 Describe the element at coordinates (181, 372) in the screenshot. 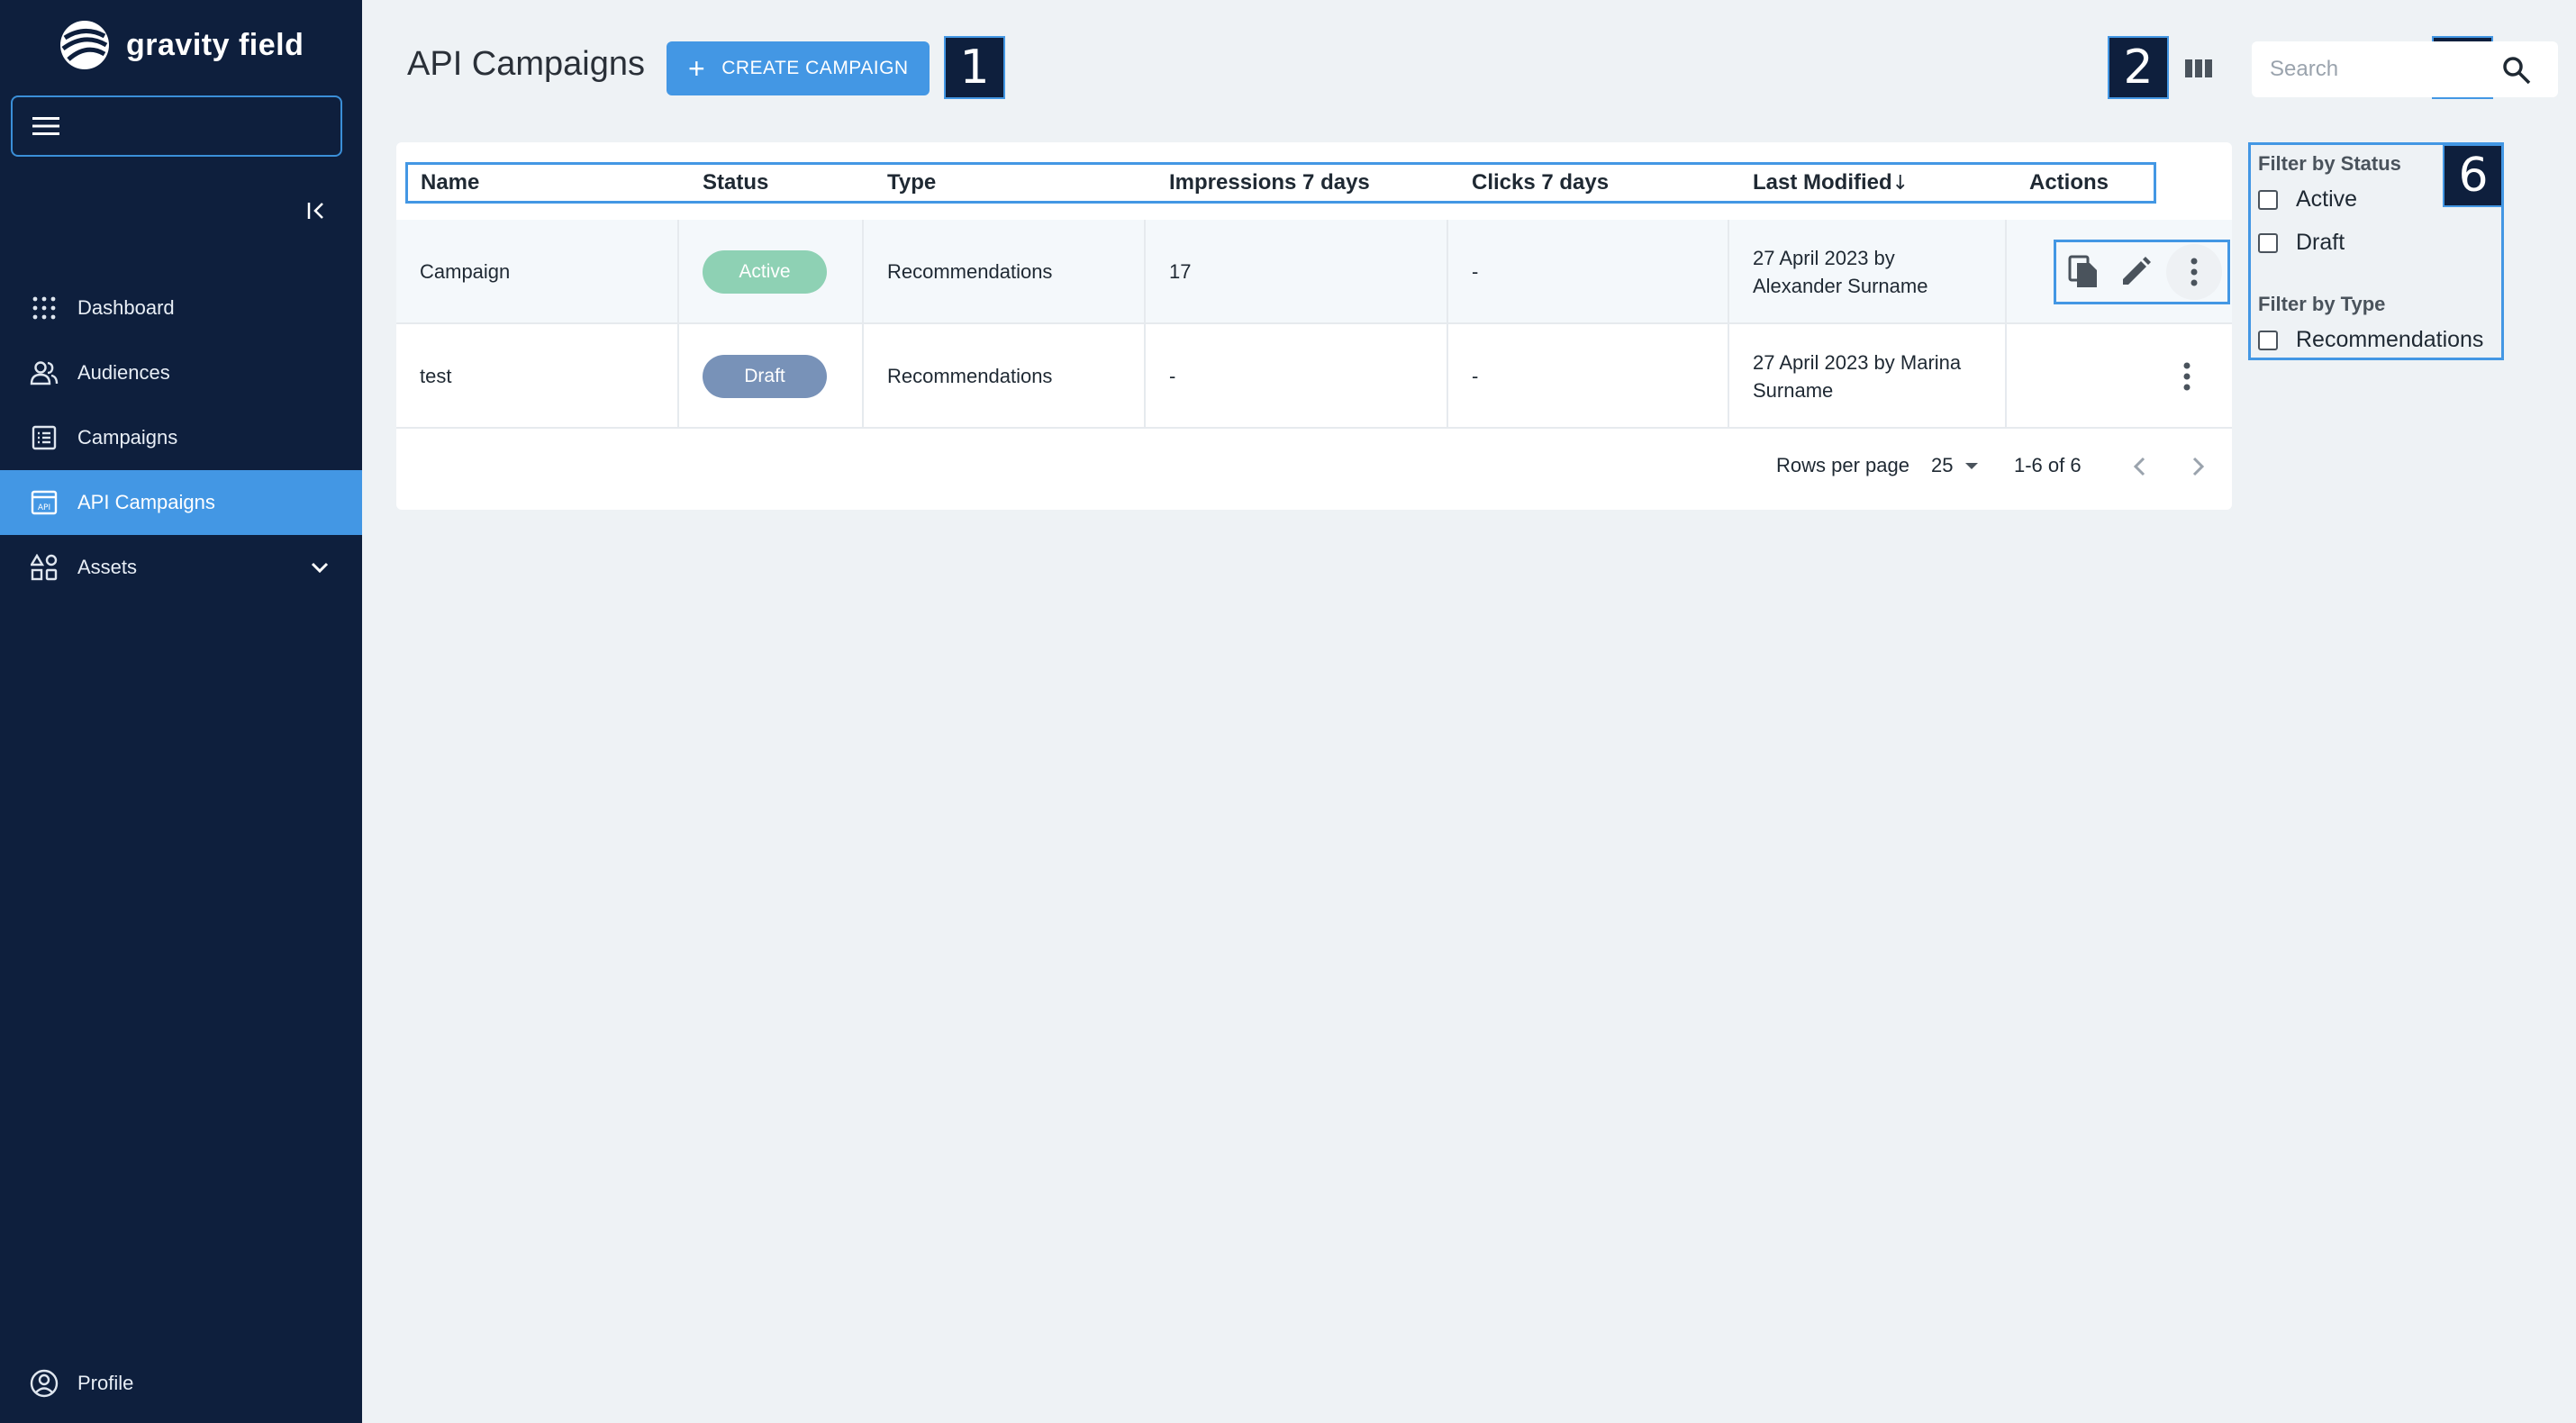

I see `sidebar-item-audiences: Audiences` at that location.